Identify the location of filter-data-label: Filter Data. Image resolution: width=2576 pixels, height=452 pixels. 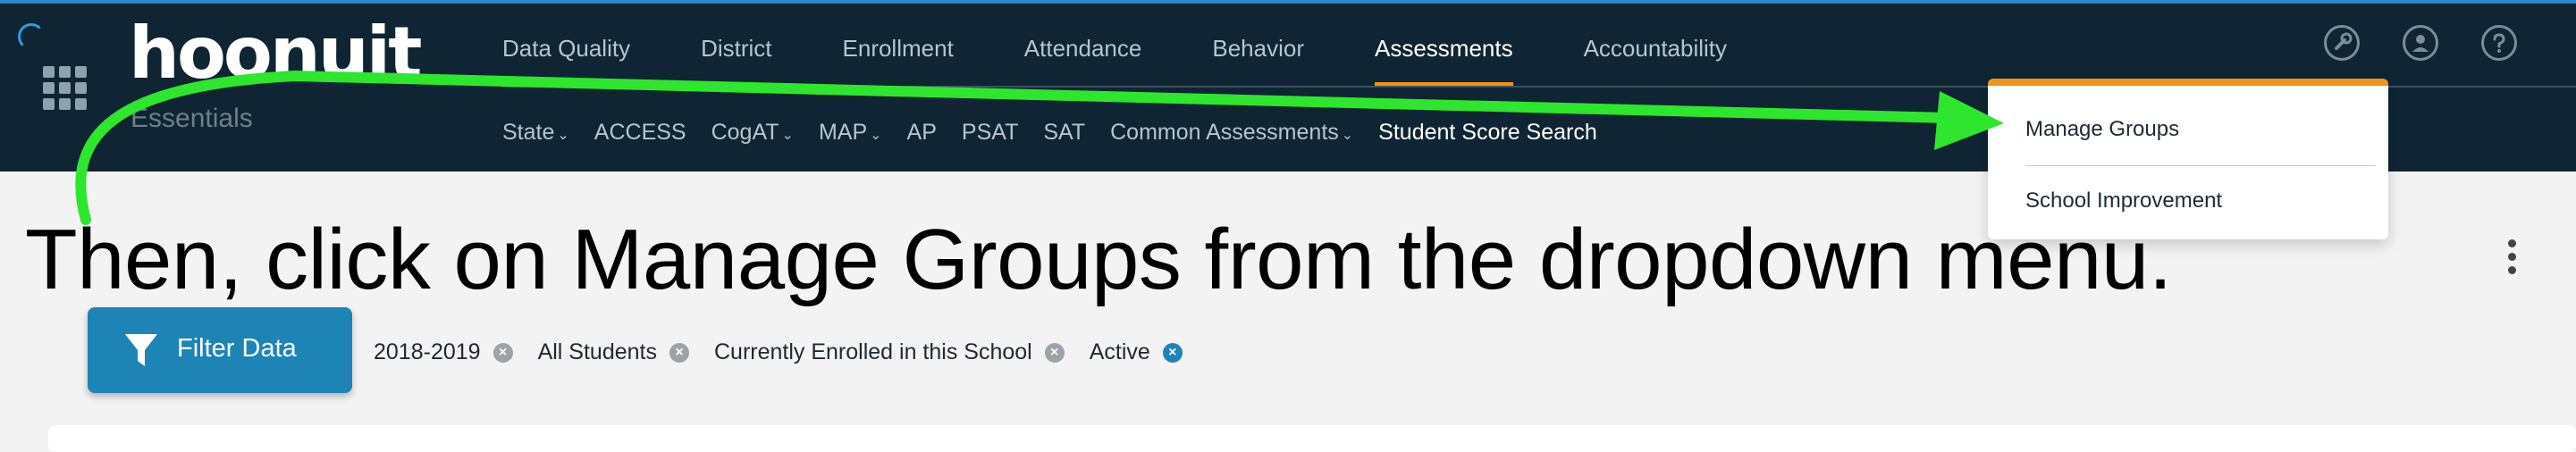
(237, 348).